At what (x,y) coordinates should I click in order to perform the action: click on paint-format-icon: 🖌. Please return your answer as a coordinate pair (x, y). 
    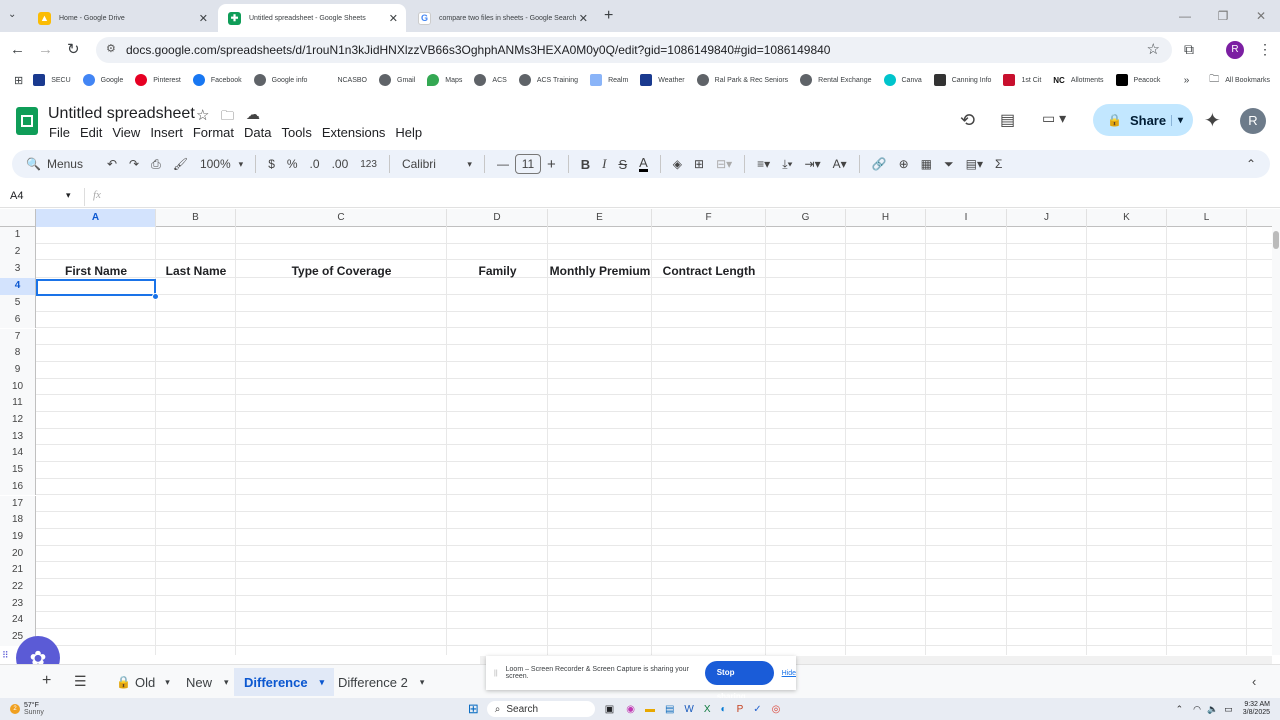
    Looking at the image, I should click on (180, 164).